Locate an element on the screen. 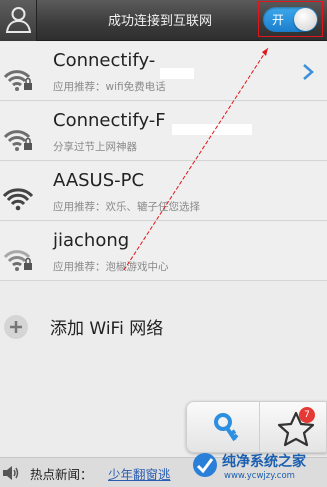  network-subtitle: 应用推荐：欢乐、辘子任您选择 is located at coordinates (126, 207).